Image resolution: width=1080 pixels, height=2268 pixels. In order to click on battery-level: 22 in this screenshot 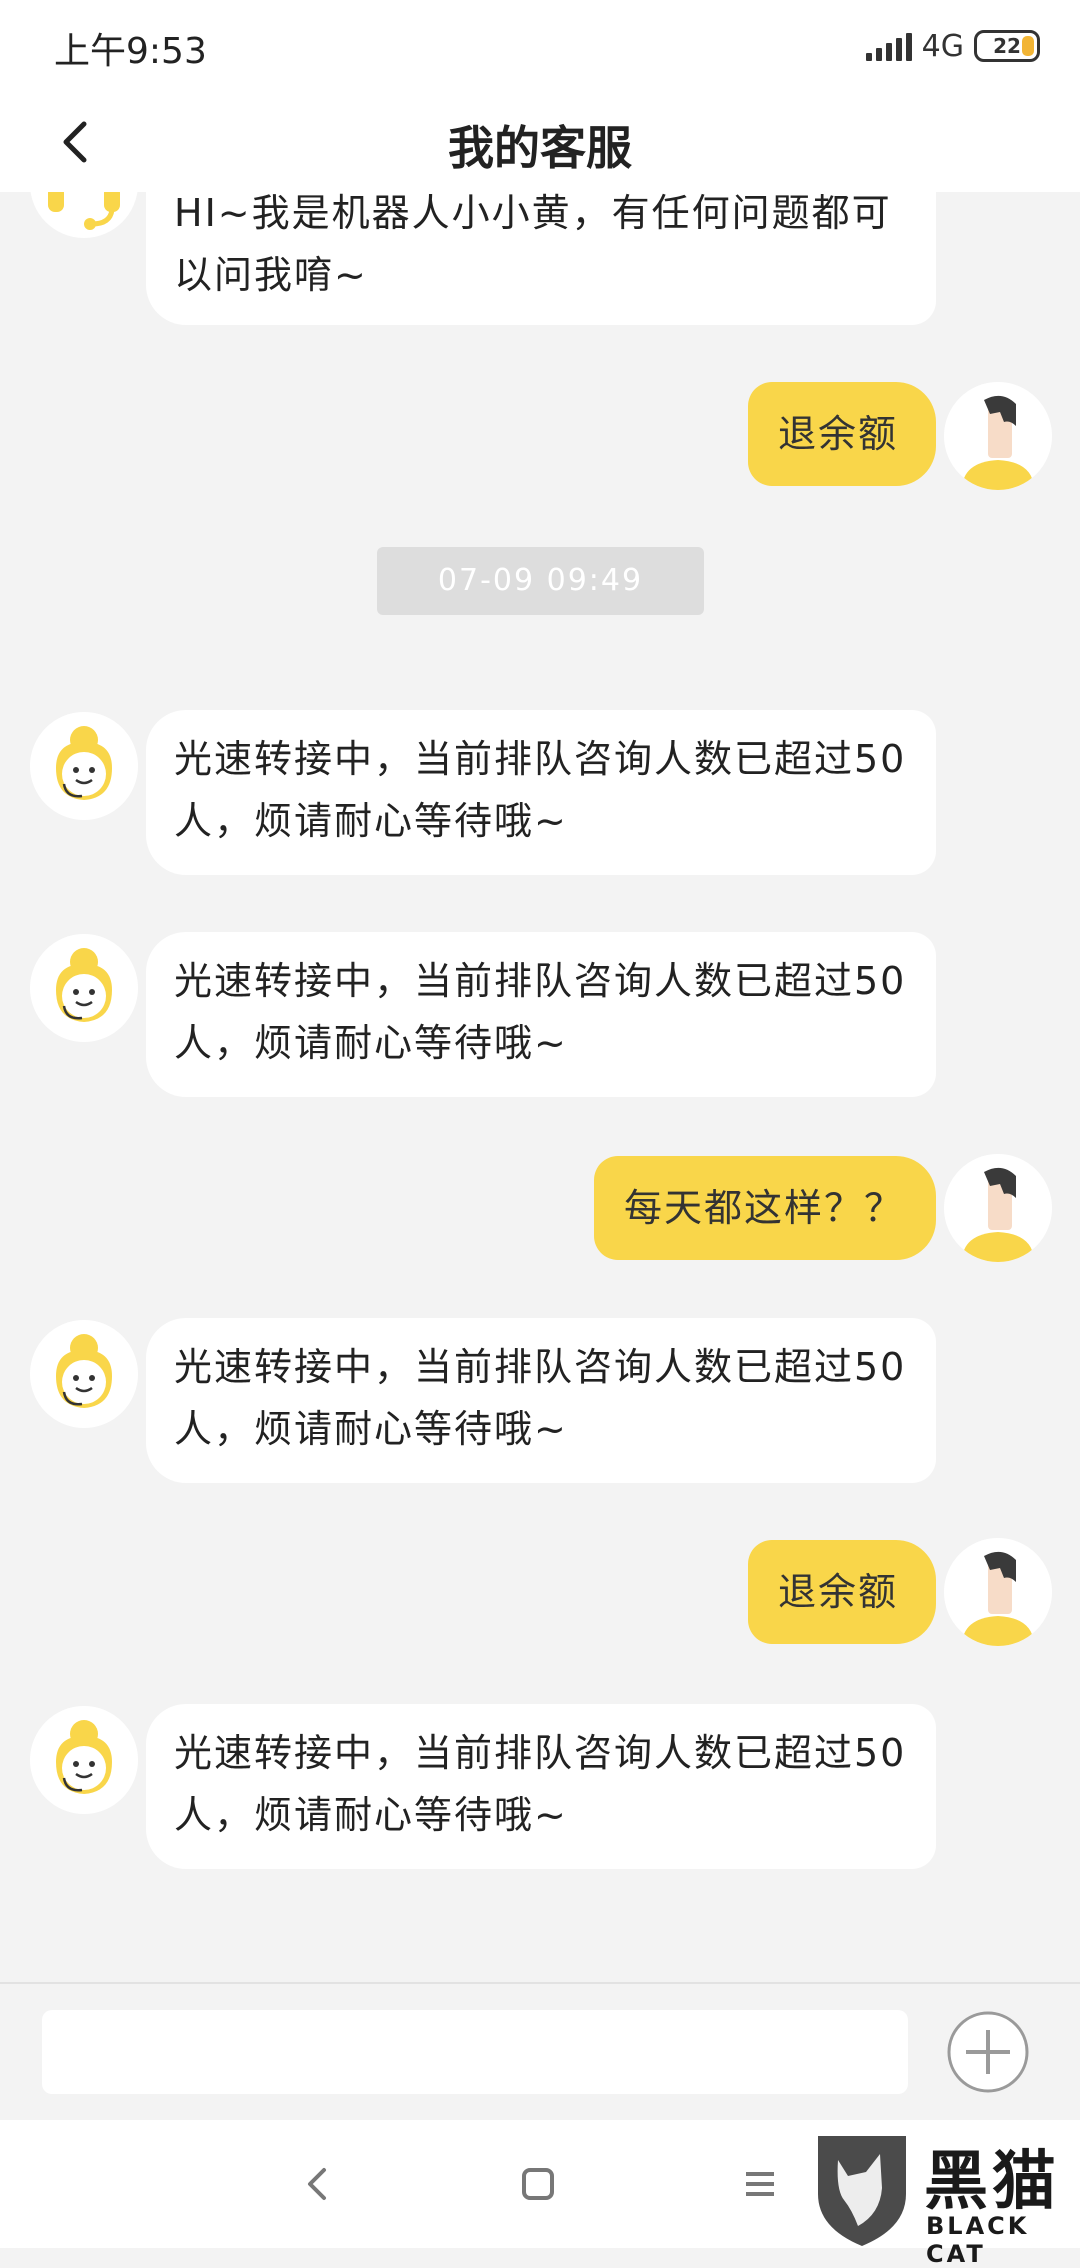, I will do `click(1007, 46)`.